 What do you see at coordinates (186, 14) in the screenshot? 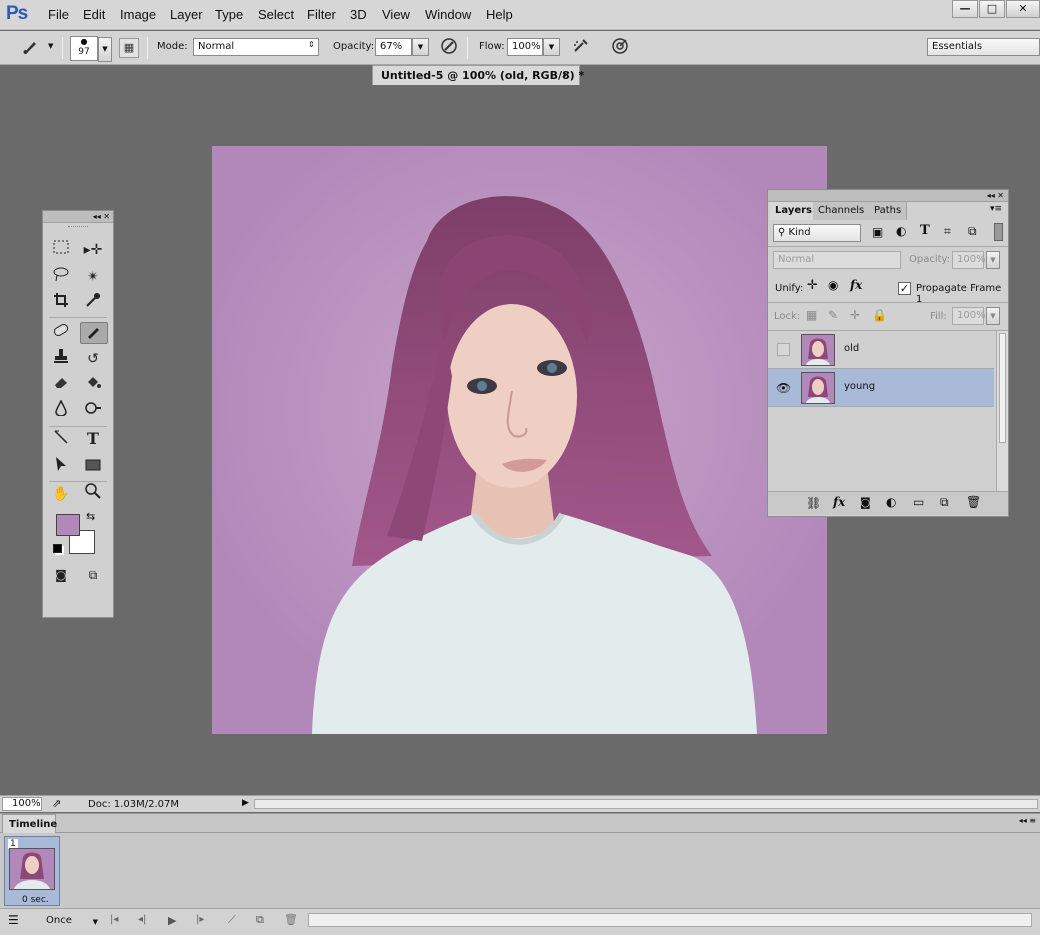
I see `menu-layer: Layer` at bounding box center [186, 14].